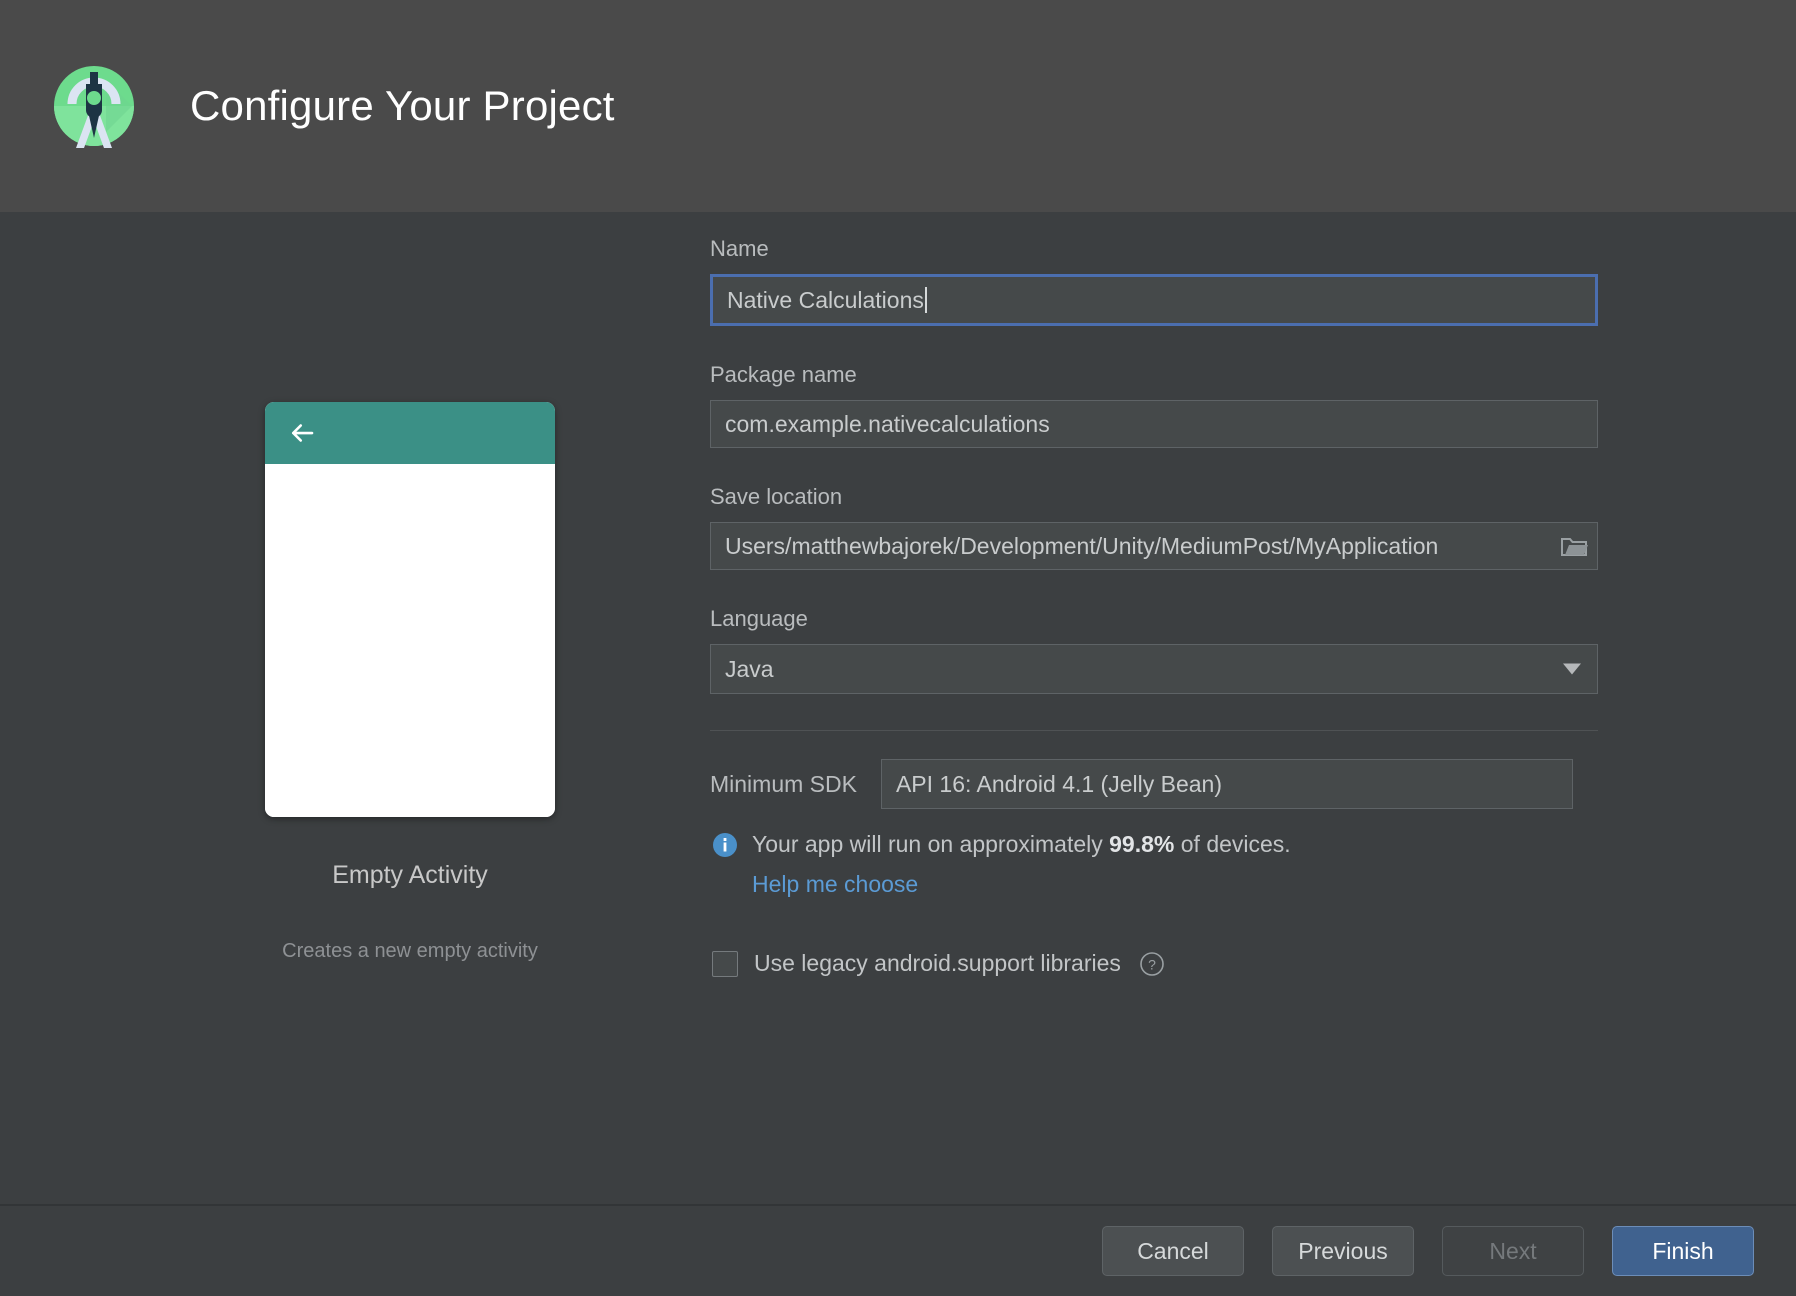  I want to click on page-title: Configure Your Project, so click(402, 105).